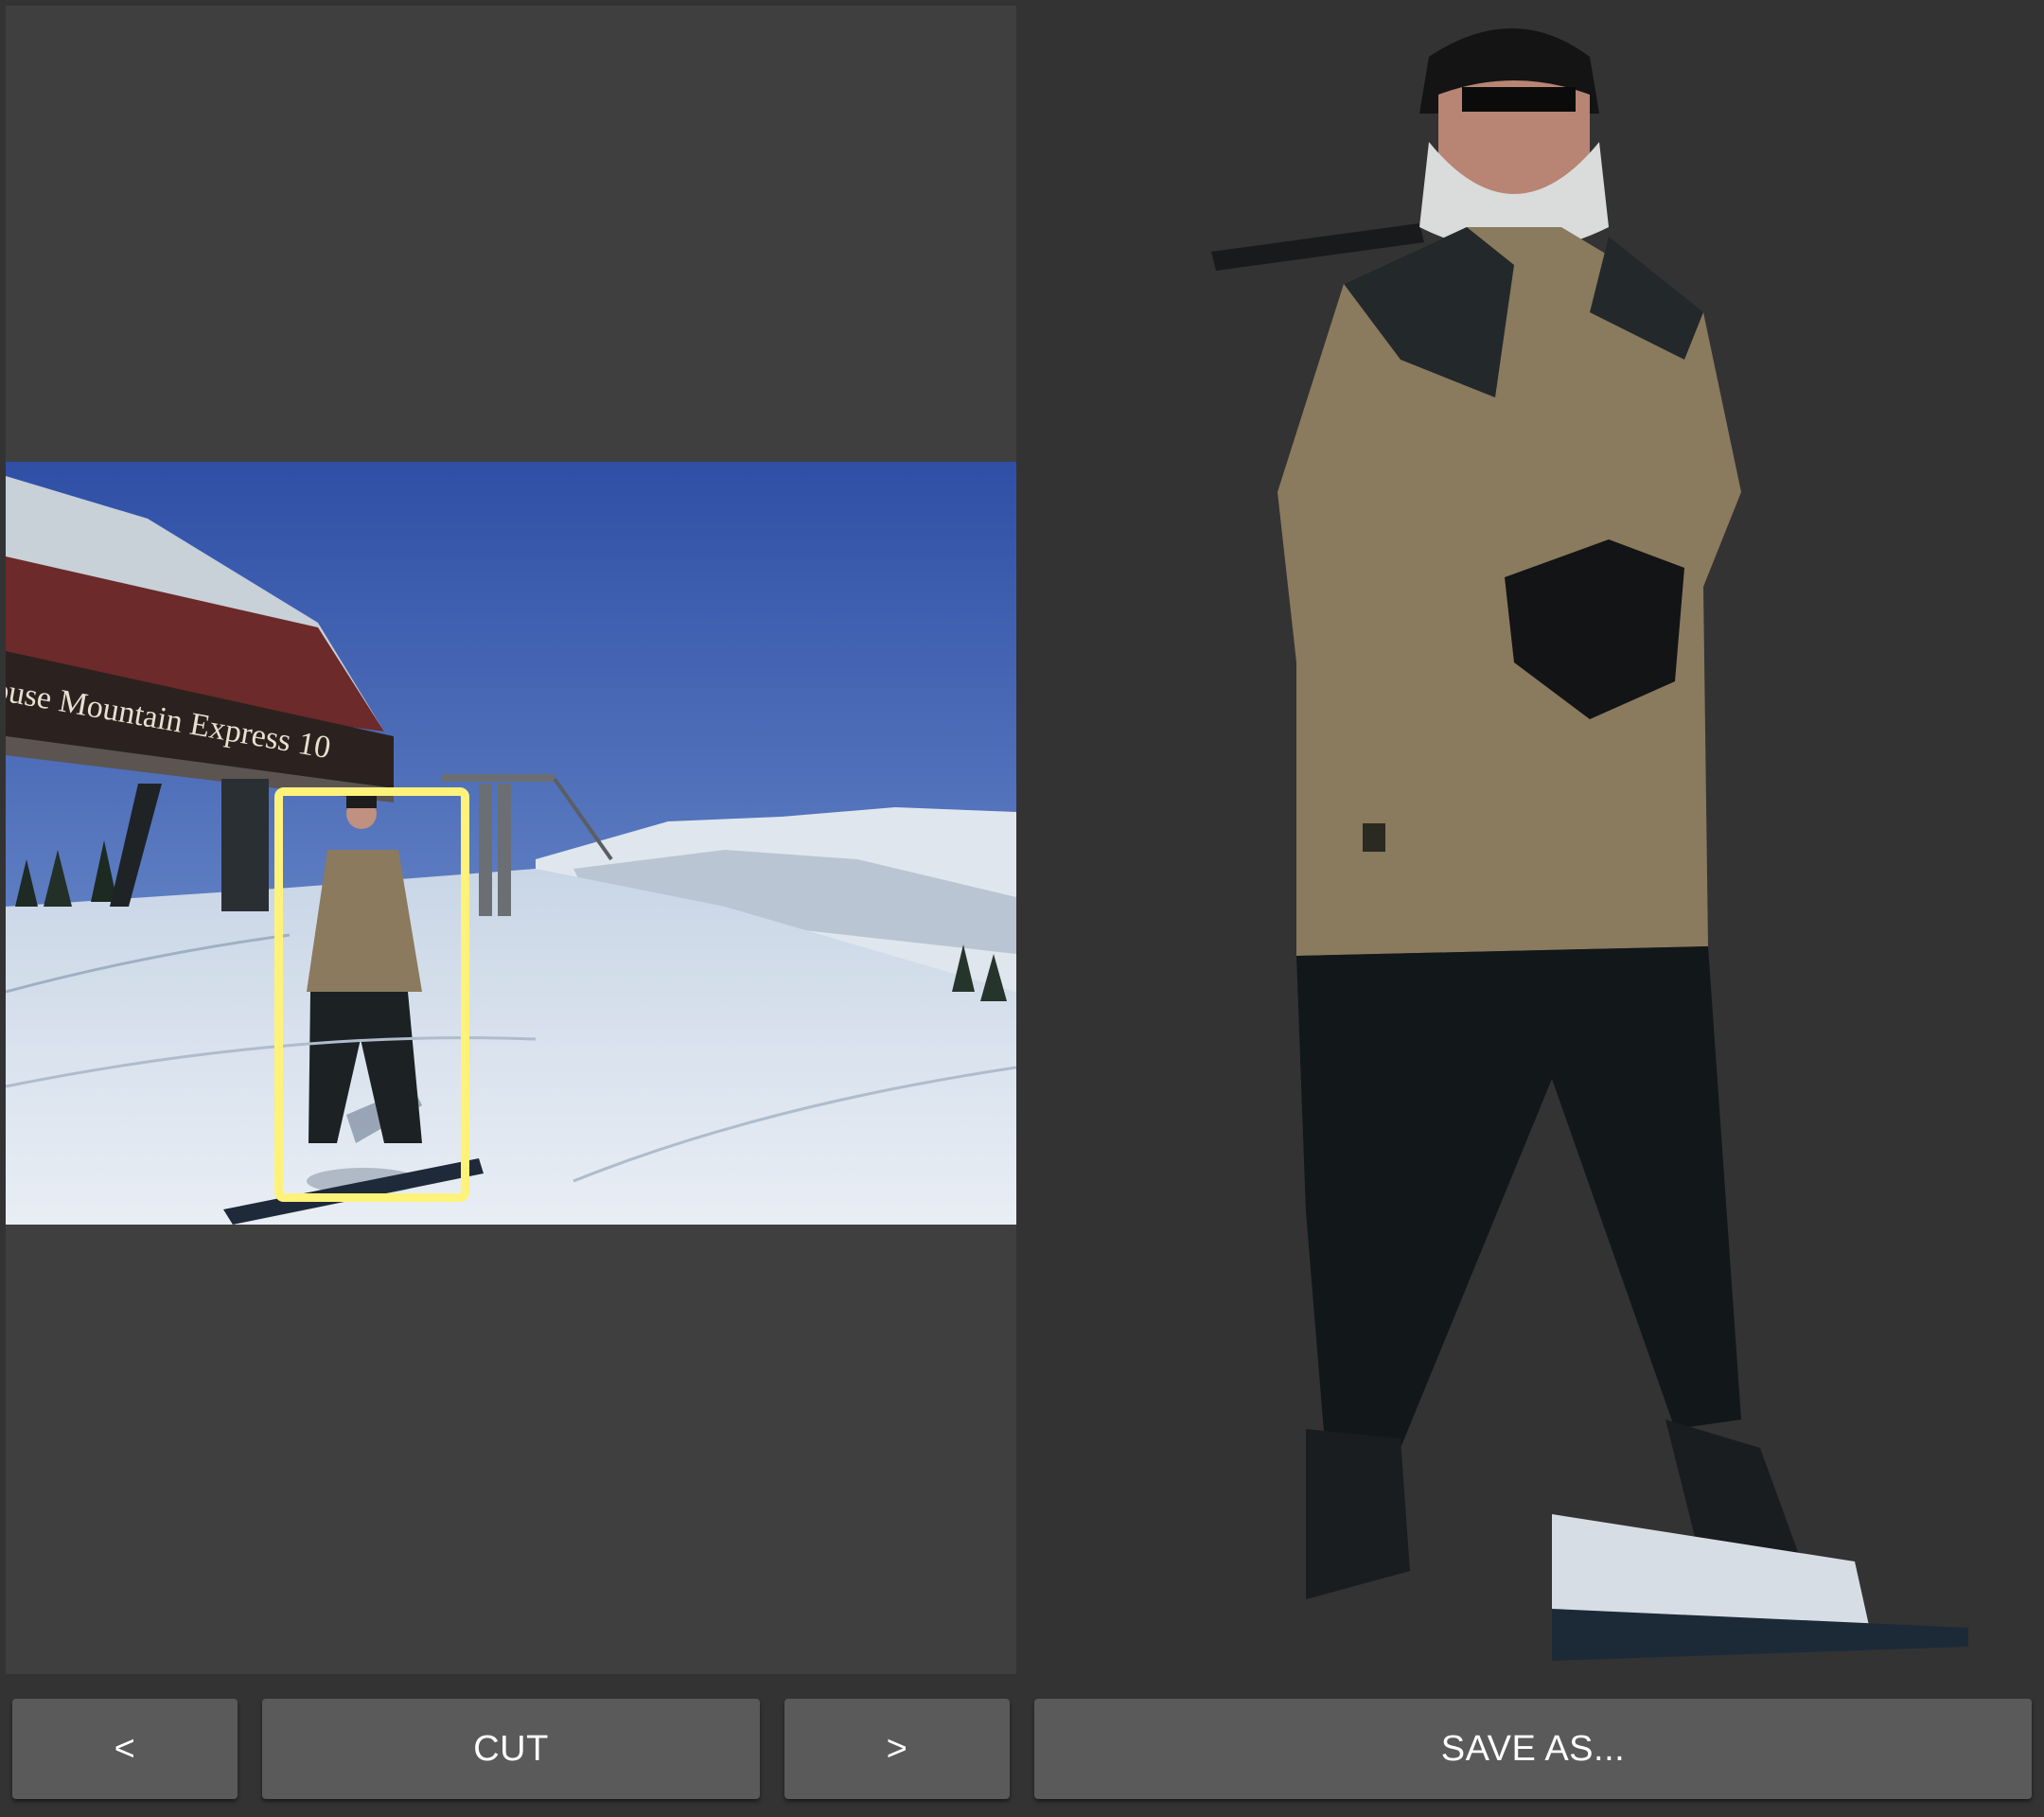 This screenshot has width=2044, height=1817. I want to click on previous-button: <, so click(125, 1749).